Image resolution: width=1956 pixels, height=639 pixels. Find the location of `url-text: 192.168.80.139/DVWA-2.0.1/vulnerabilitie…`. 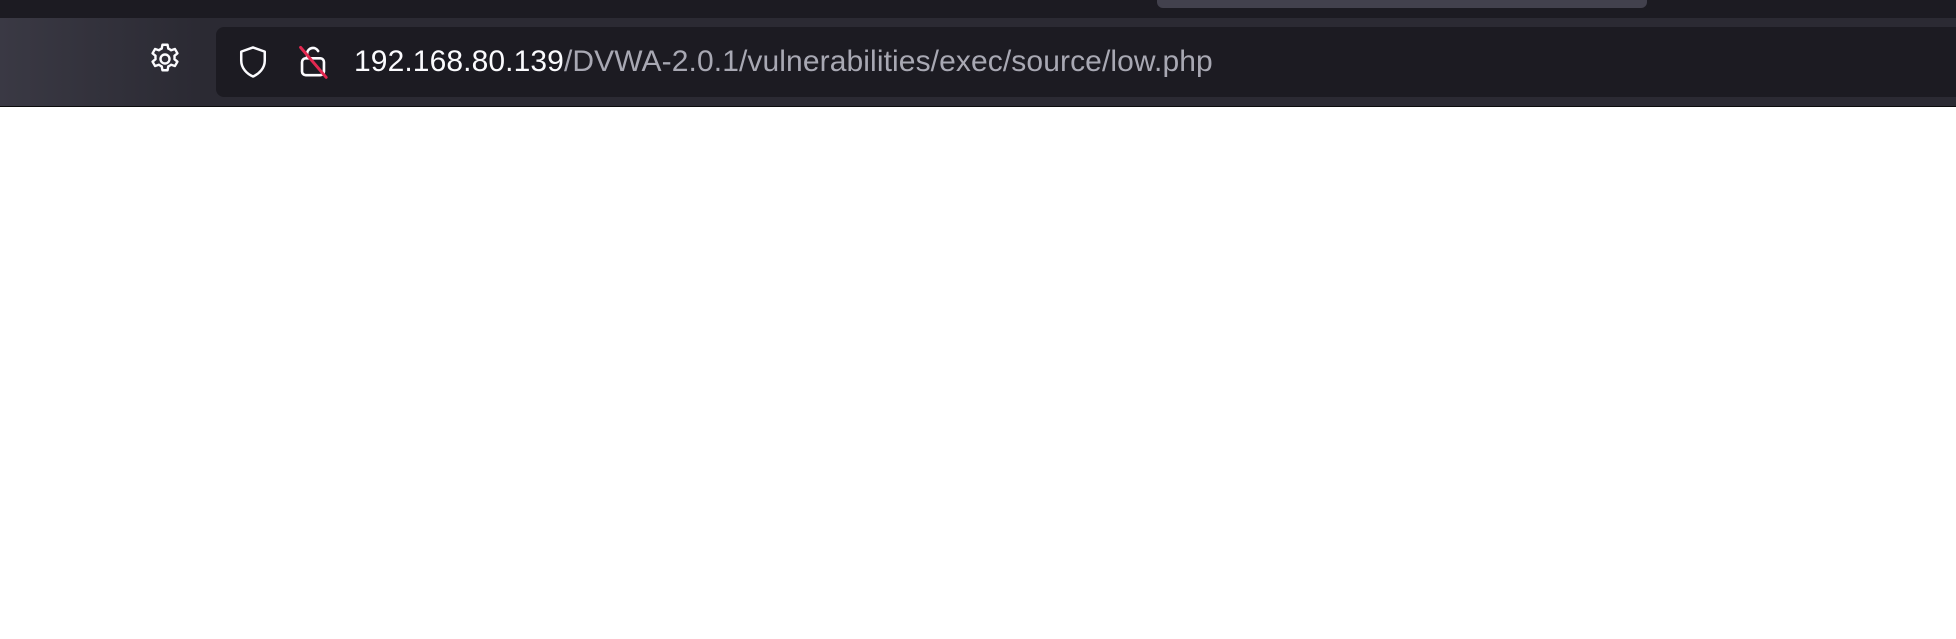

url-text: 192.168.80.139/DVWA-2.0.1/vulnerabilitie… is located at coordinates (783, 62).